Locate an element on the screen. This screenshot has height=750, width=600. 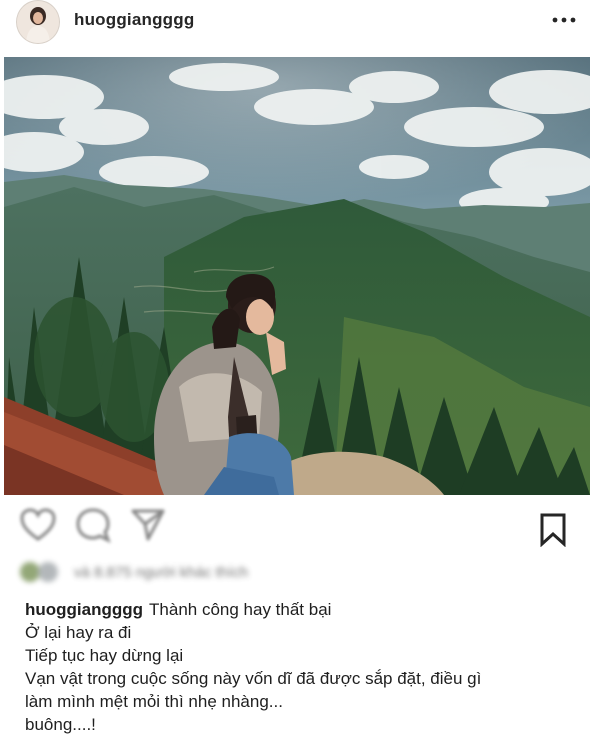
caption-line-1: huoggiangggg Thành công hay thất bại is located at coordinates (305, 609).